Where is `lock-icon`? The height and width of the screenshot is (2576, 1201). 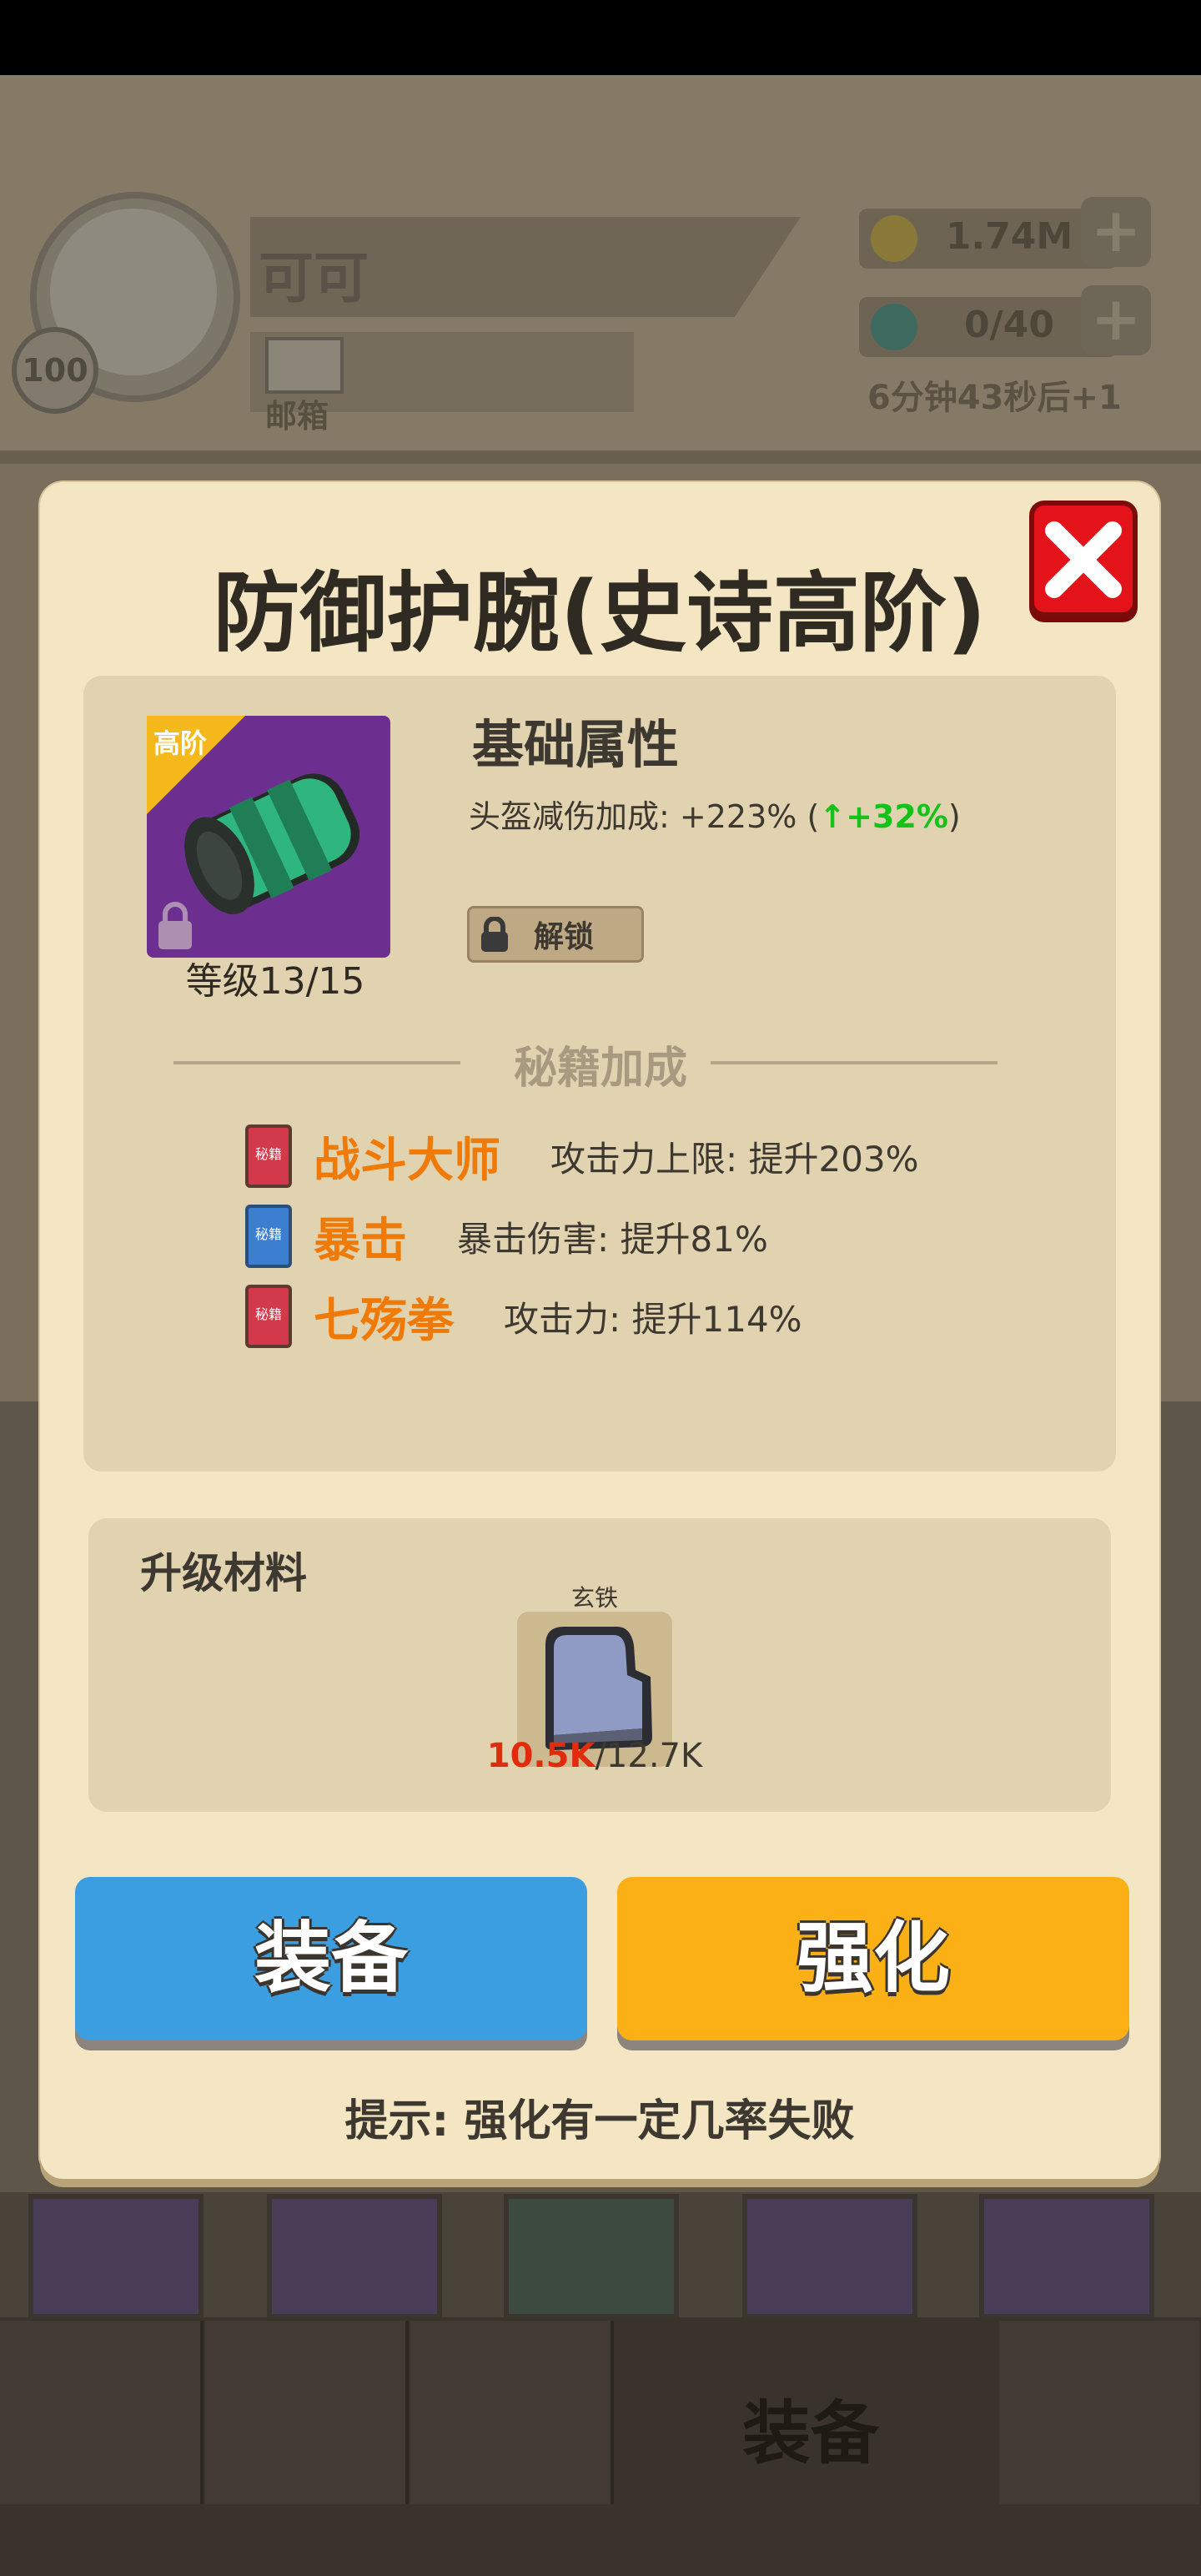 lock-icon is located at coordinates (175, 925).